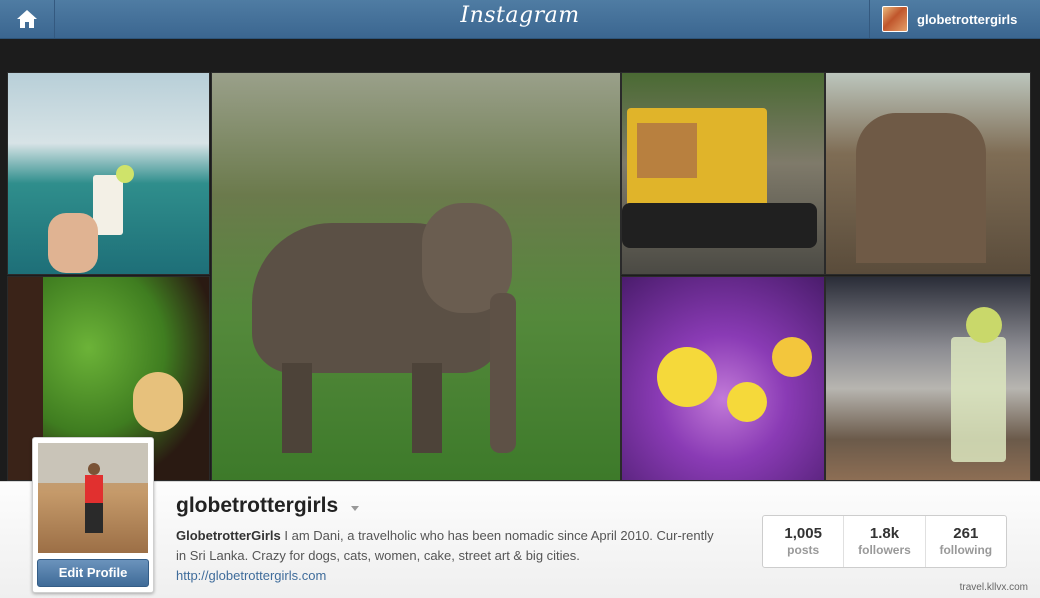 Image resolution: width=1040 pixels, height=598 pixels. I want to click on stat-followers: 1.8k followers, so click(885, 541).